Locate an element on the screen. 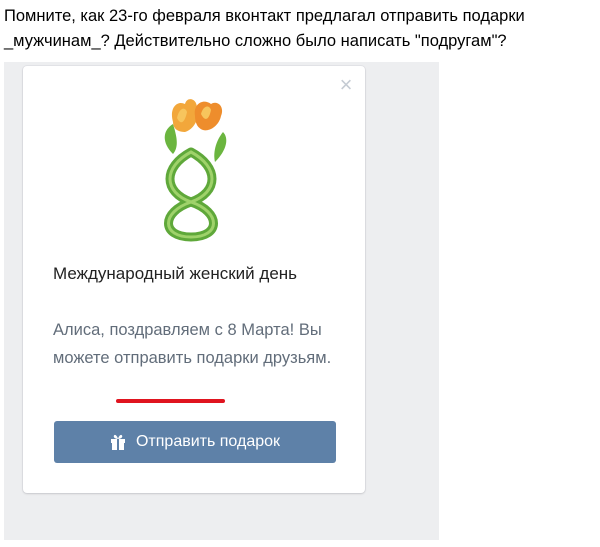 This screenshot has width=600, height=547. gift-icon is located at coordinates (117, 442).